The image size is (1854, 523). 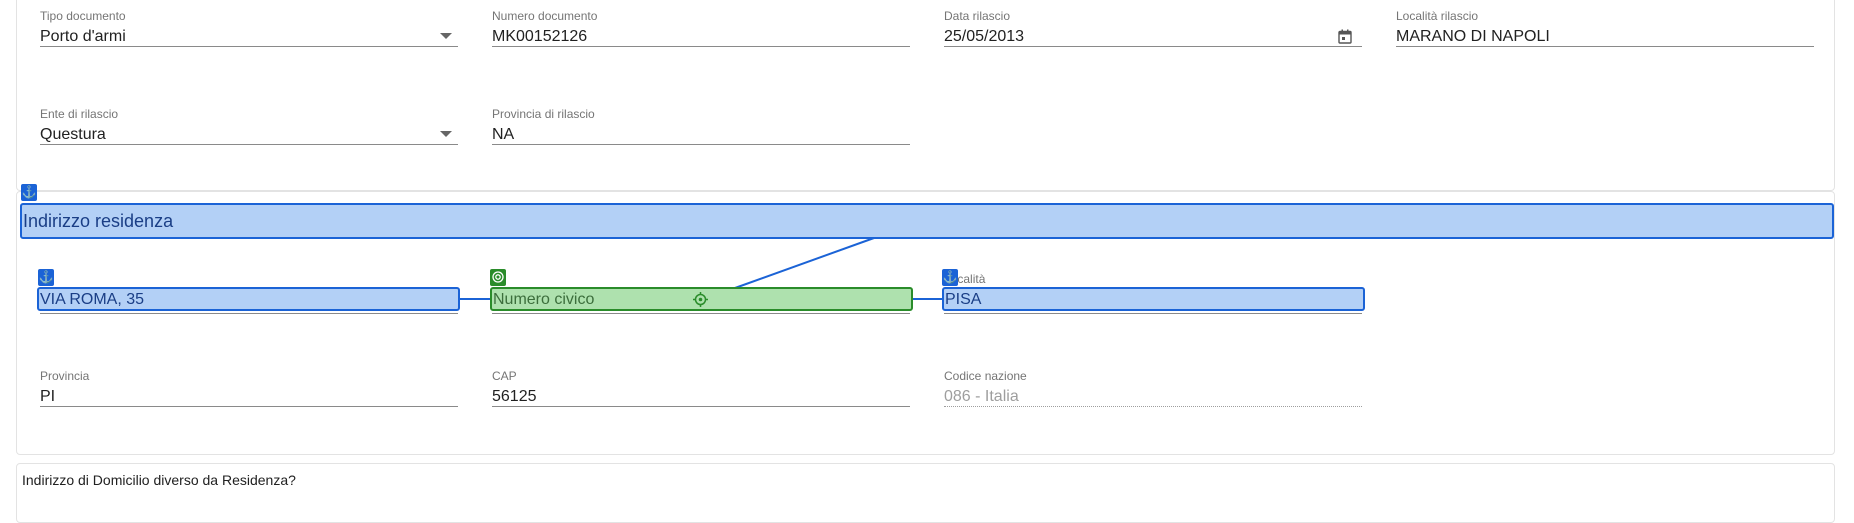 What do you see at coordinates (927, 221) in the screenshot?
I see `section-header-highlight` at bounding box center [927, 221].